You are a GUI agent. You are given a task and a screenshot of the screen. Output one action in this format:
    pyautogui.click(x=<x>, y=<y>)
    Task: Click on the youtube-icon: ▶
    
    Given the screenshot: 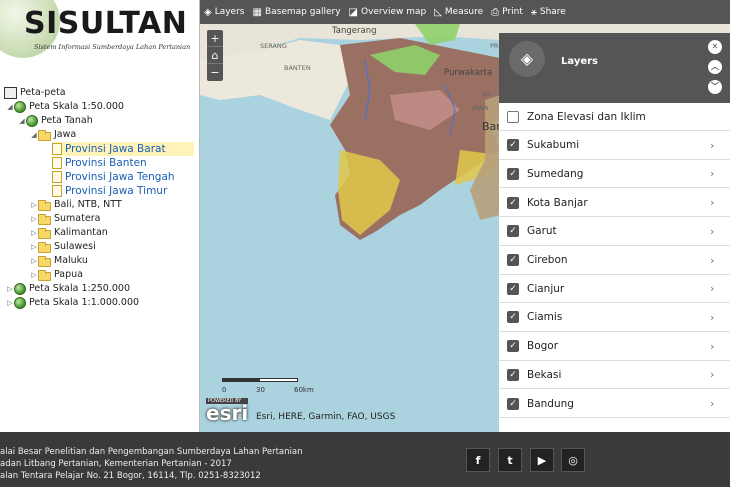 What is the action you would take?
    pyautogui.click(x=542, y=460)
    